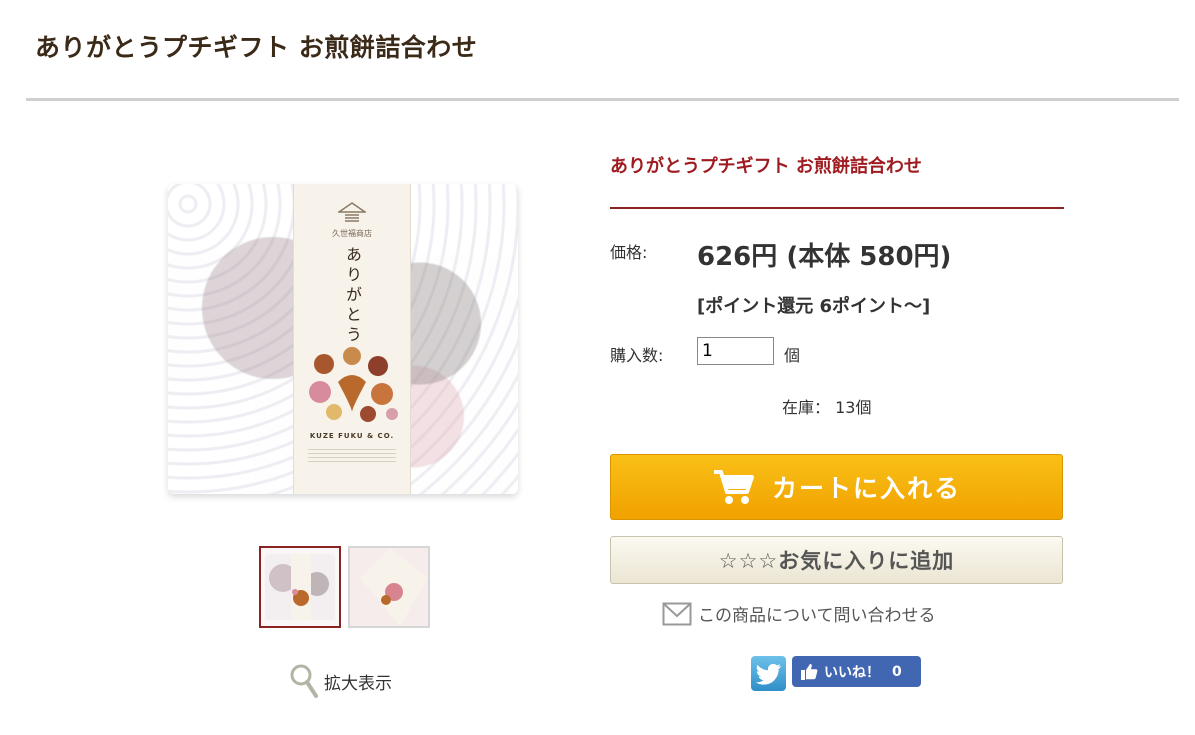  What do you see at coordinates (817, 616) in the screenshot?
I see `product-inquiry-label: この商品について問い合わせる` at bounding box center [817, 616].